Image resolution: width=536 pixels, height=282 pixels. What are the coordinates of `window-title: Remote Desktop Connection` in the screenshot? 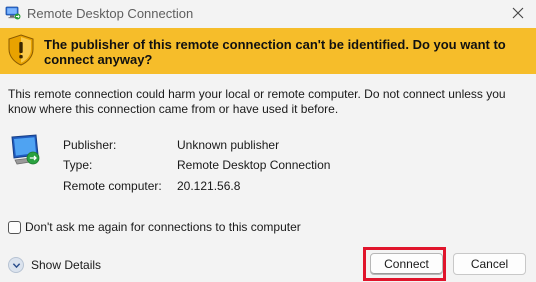 It's located at (110, 13).